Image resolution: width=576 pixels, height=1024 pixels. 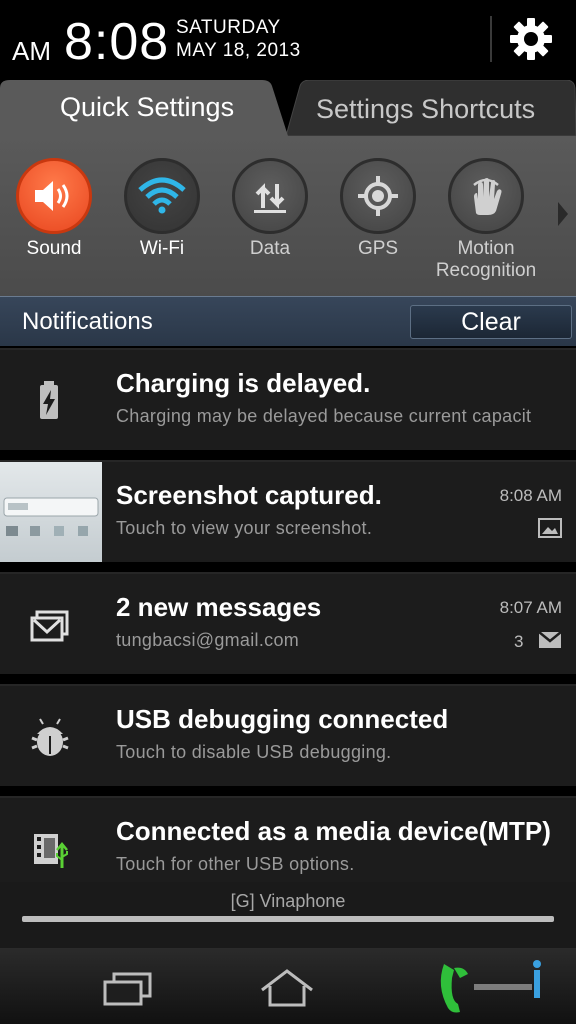 I want to click on toggle-data-label: Data, so click(x=270, y=248).